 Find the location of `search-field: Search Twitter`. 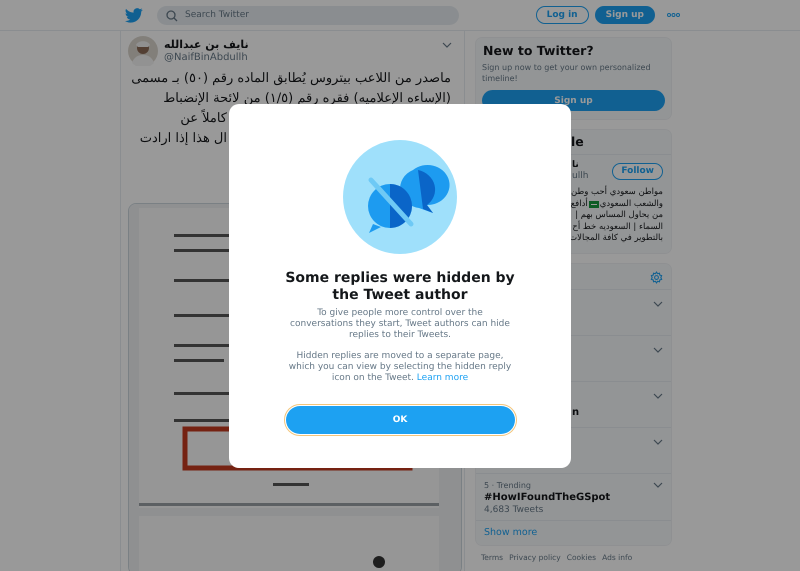

search-field: Search Twitter is located at coordinates (308, 15).